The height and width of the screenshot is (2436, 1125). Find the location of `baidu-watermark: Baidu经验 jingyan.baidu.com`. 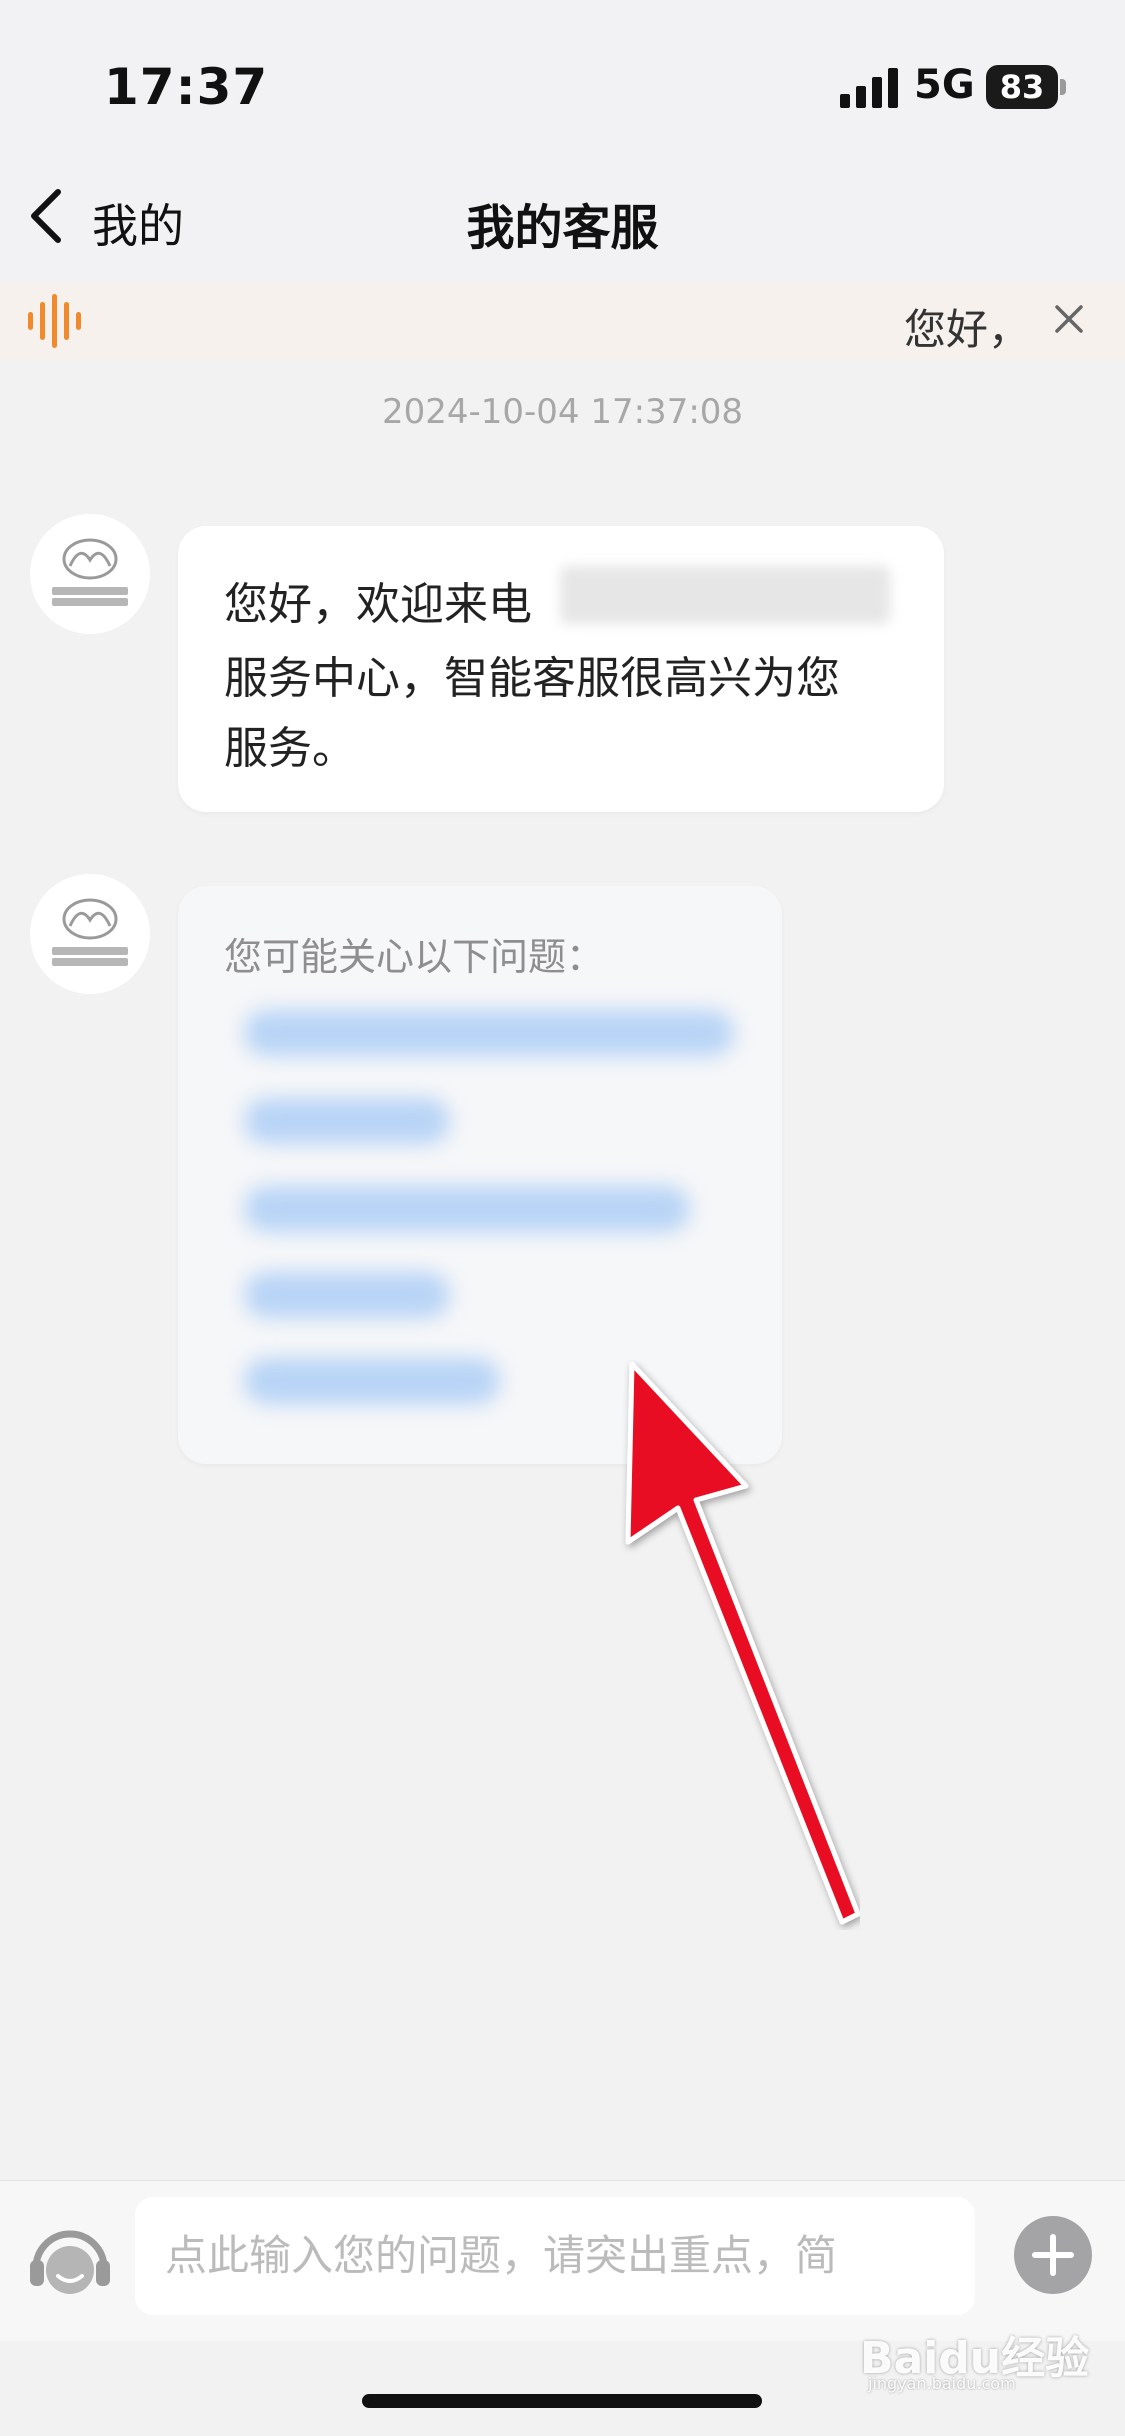

baidu-watermark: Baidu经验 jingyan.baidu.com is located at coordinates (980, 2356).